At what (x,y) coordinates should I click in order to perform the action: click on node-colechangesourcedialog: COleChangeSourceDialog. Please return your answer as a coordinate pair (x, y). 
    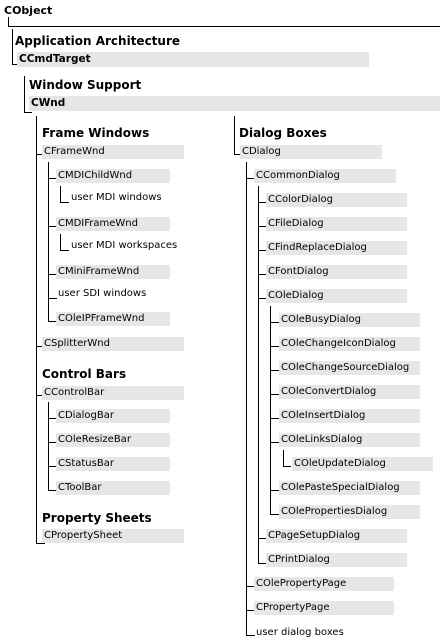
    Looking at the image, I should click on (349, 368).